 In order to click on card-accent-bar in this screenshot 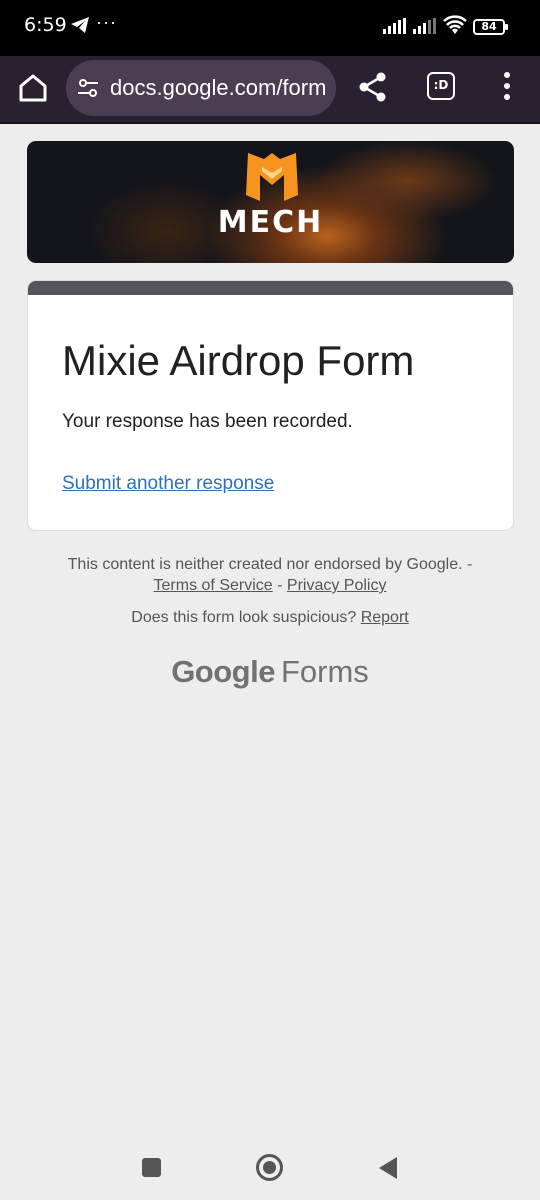, I will do `click(270, 288)`.